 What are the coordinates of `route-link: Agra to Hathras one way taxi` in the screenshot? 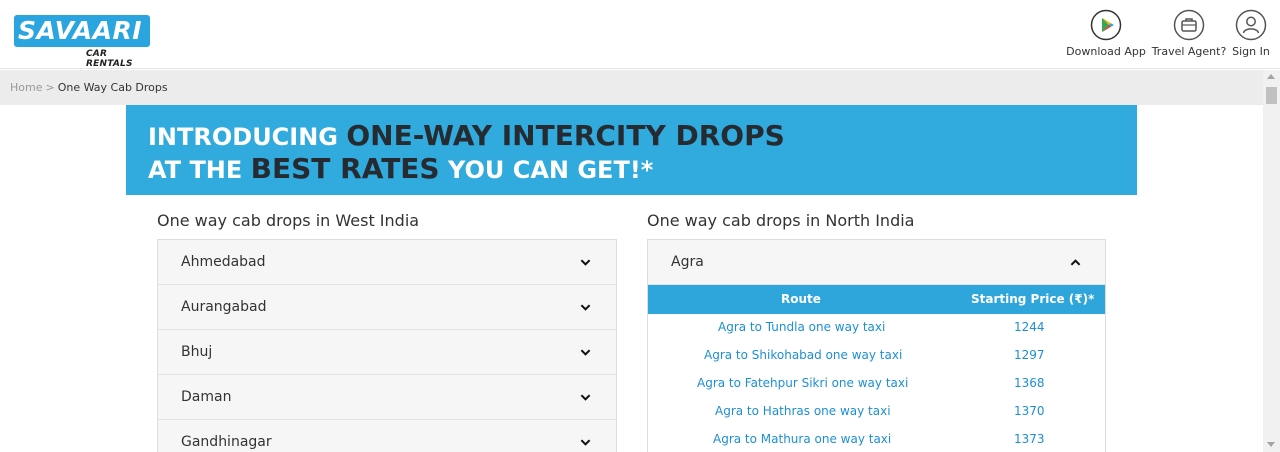 It's located at (803, 411).